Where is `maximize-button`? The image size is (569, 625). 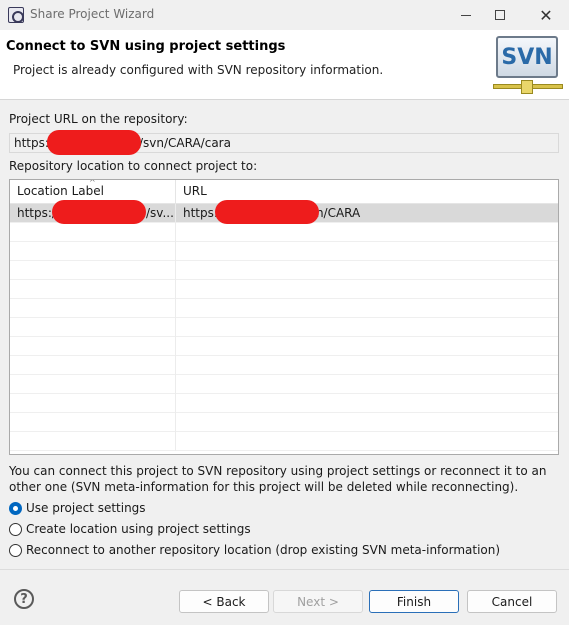 maximize-button is located at coordinates (500, 15).